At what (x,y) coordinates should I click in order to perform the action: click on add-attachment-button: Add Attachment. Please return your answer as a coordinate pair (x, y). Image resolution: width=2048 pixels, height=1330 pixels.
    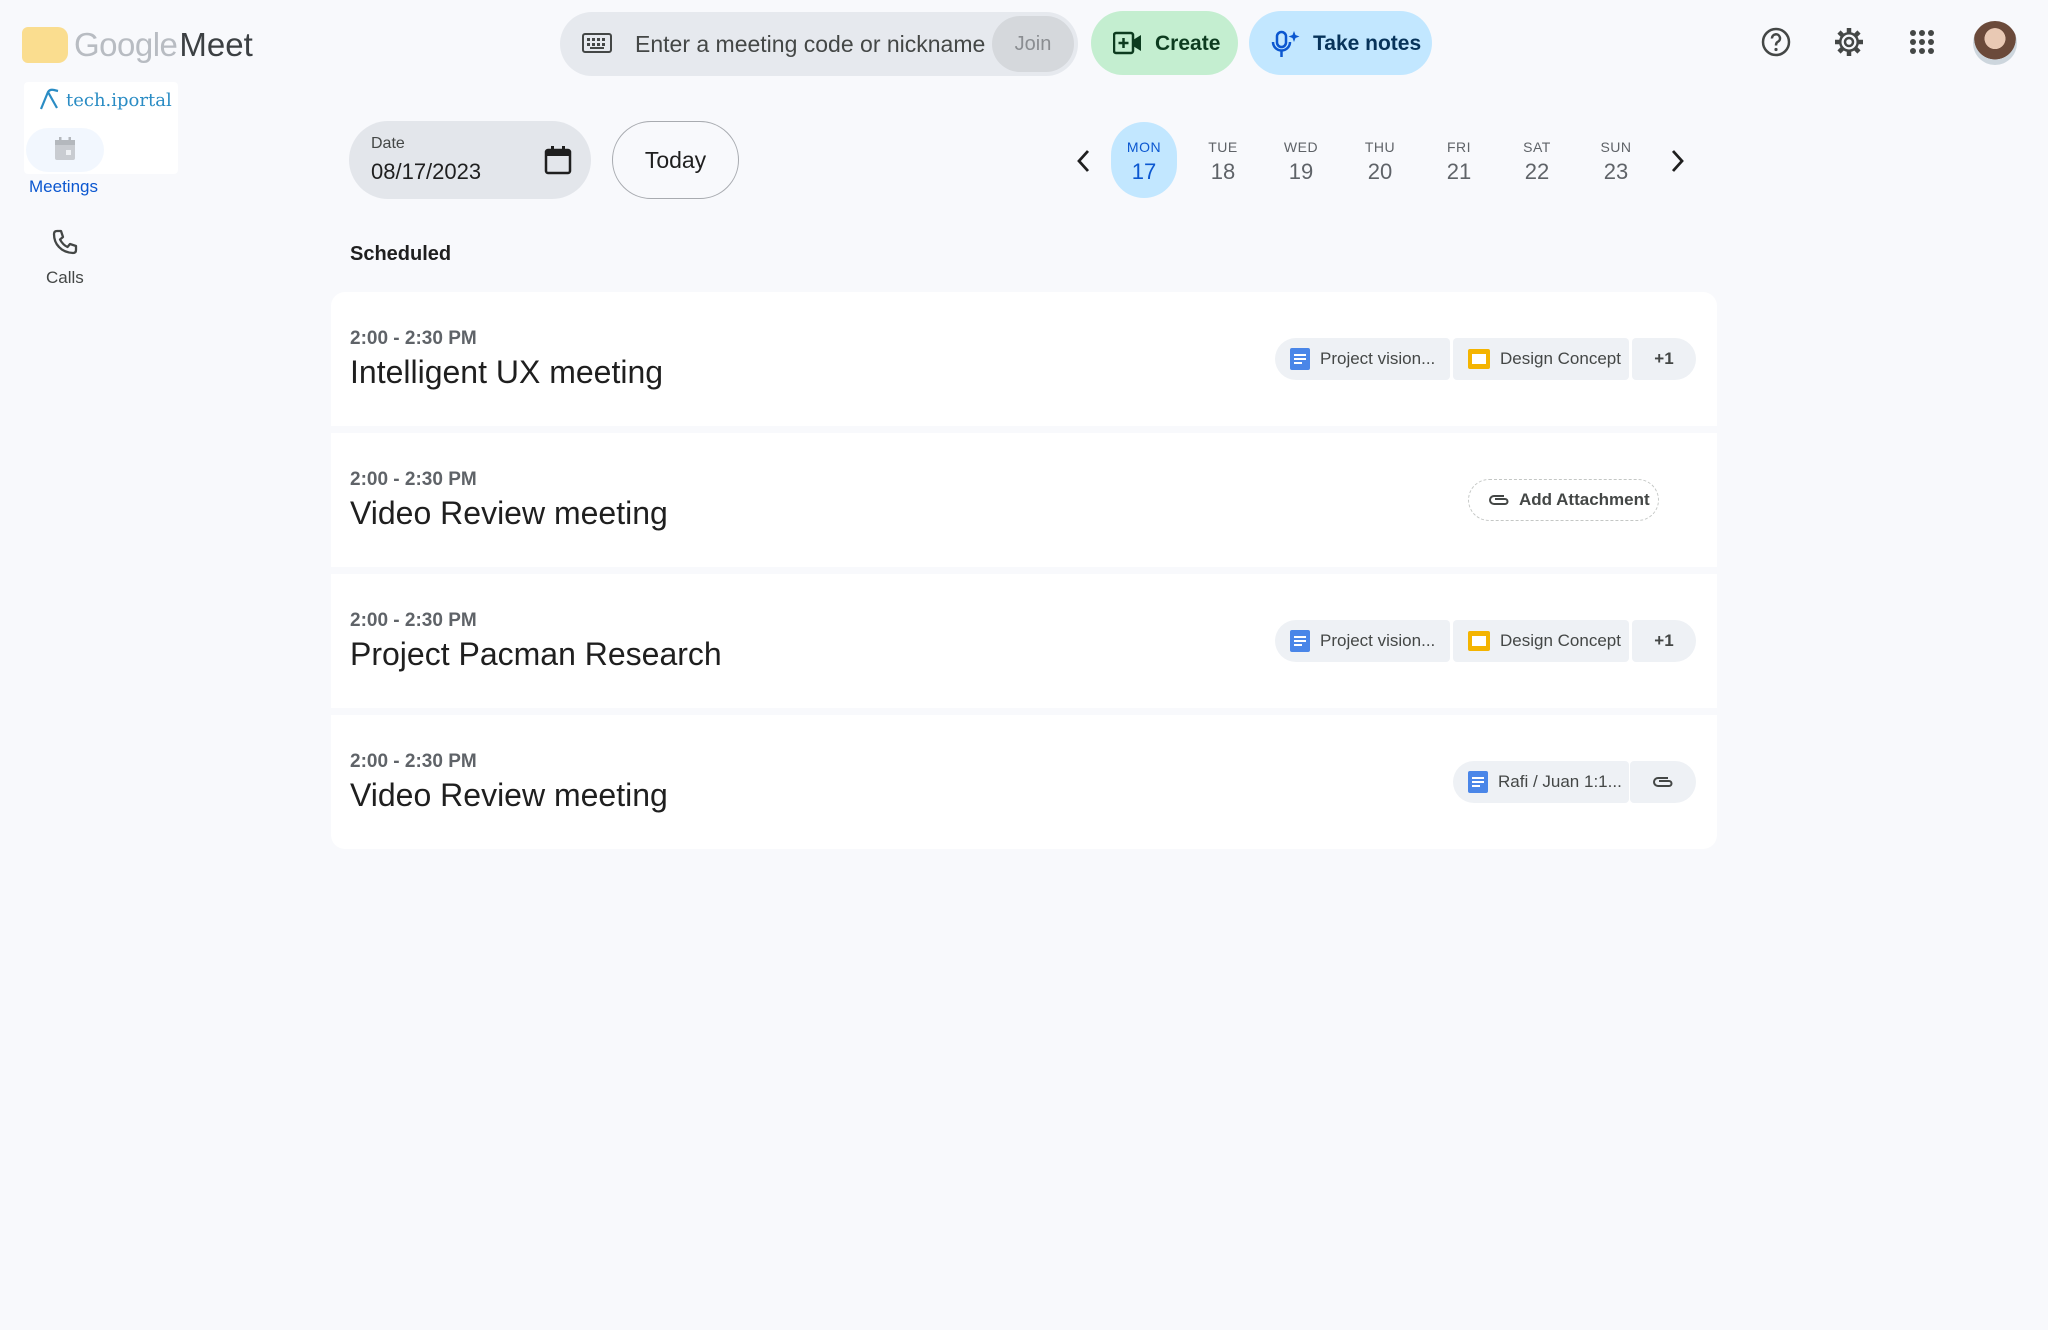
    Looking at the image, I should click on (1563, 500).